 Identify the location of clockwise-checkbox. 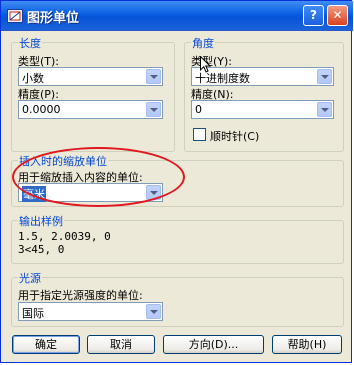
(199, 134).